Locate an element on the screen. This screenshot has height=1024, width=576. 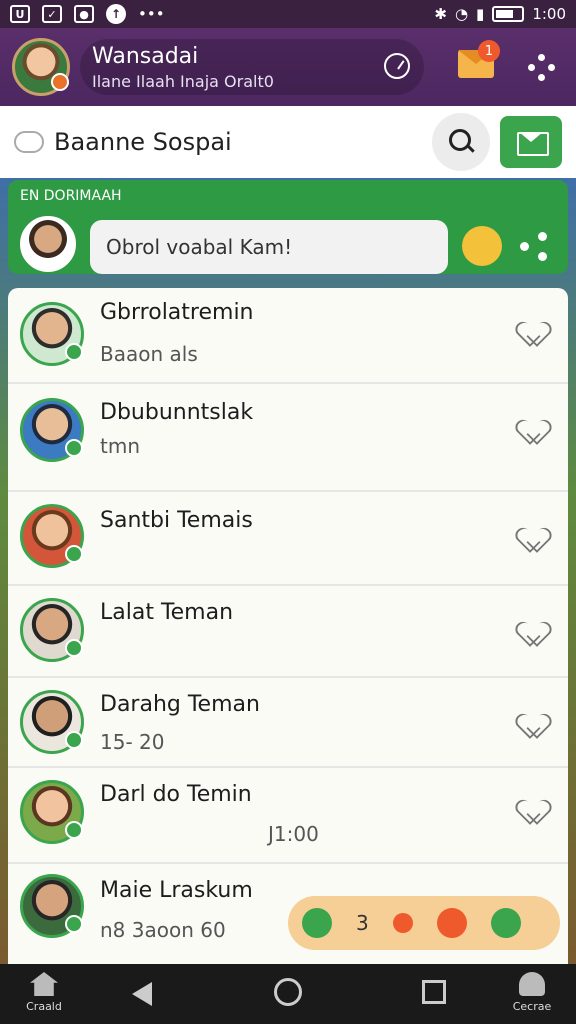
emoji-button is located at coordinates (482, 246).